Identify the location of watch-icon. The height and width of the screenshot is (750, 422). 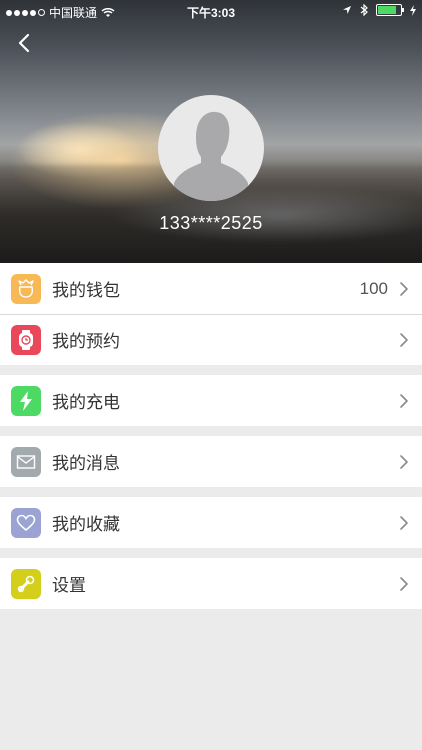
(26, 339).